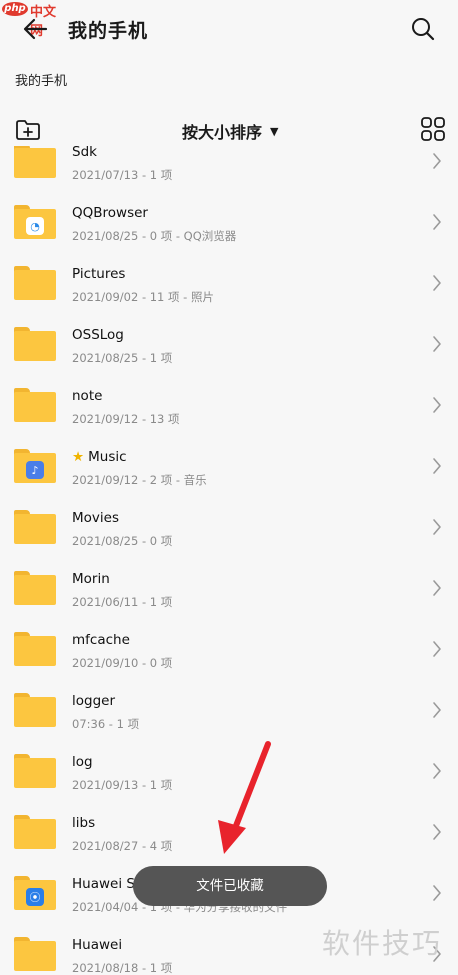  I want to click on new-folder-icon, so click(28, 130).